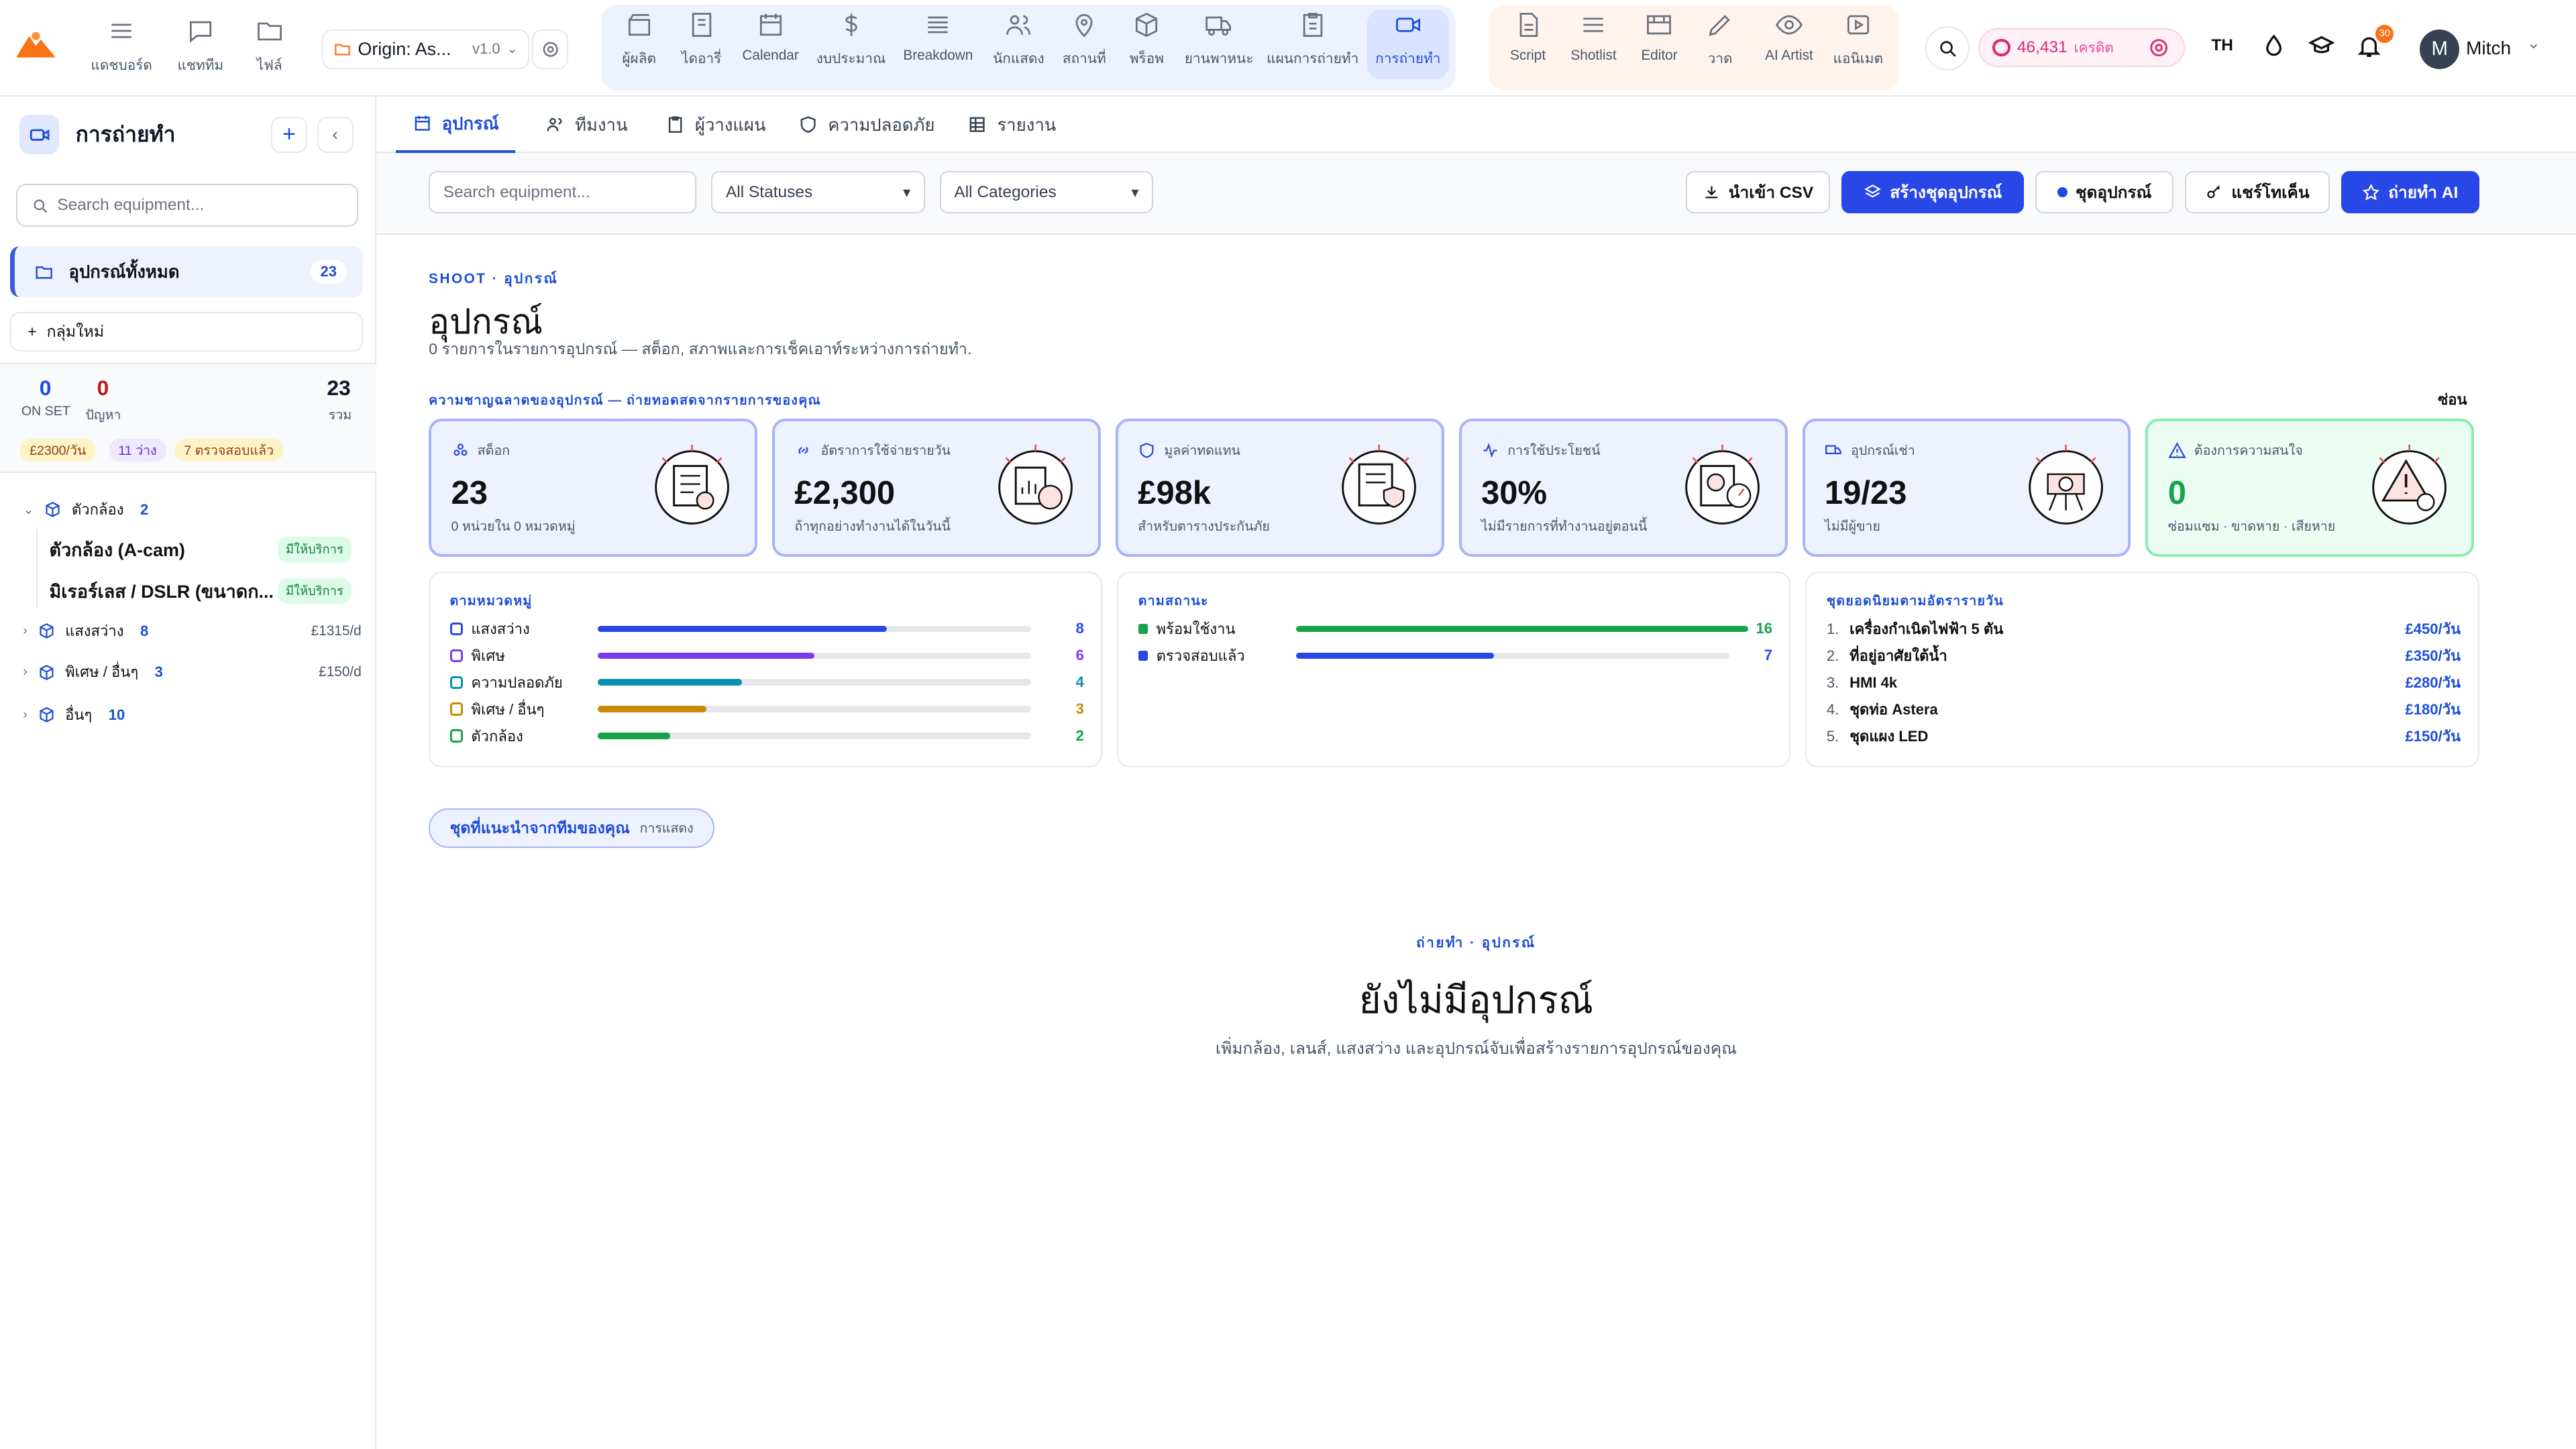  What do you see at coordinates (2144, 682) in the screenshot?
I see `list-item: 3. HMI 4k £280/วัน` at bounding box center [2144, 682].